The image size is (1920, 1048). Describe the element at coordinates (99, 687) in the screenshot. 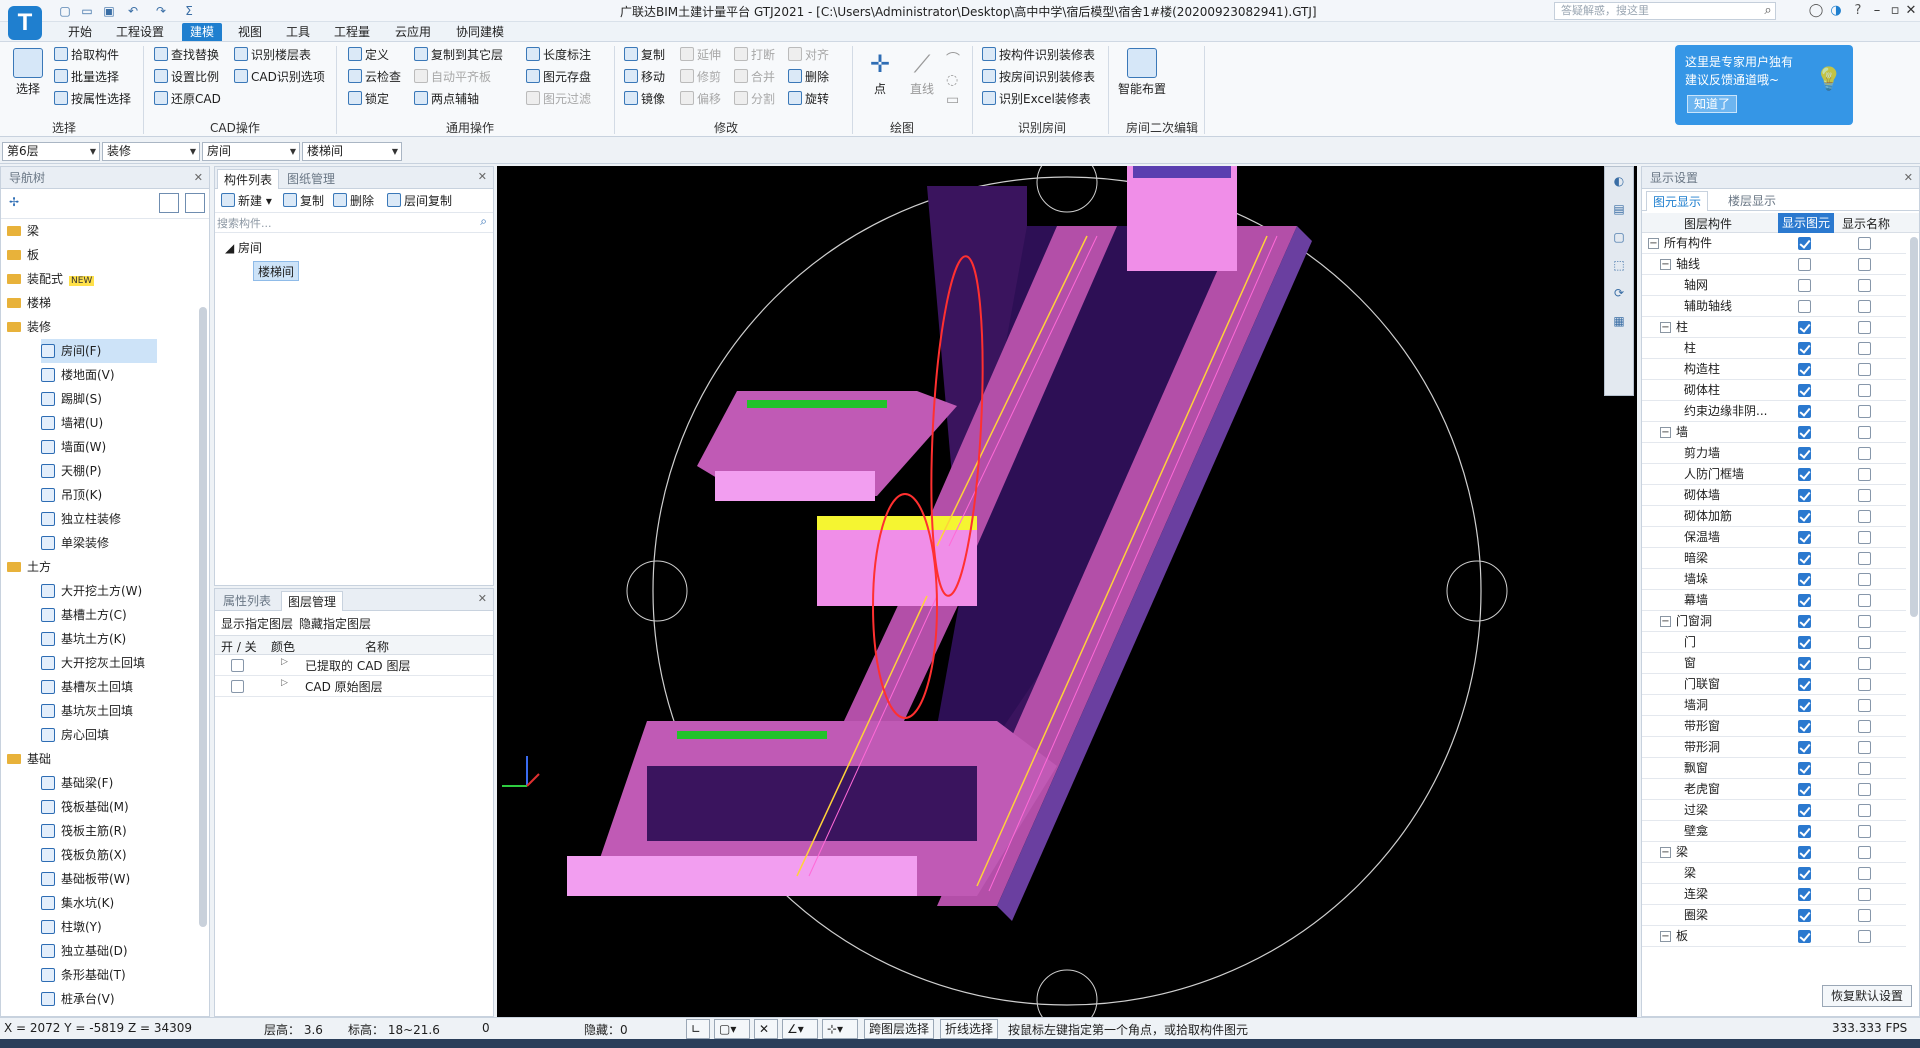

I see `nav-item: 基槽灰土回填` at that location.